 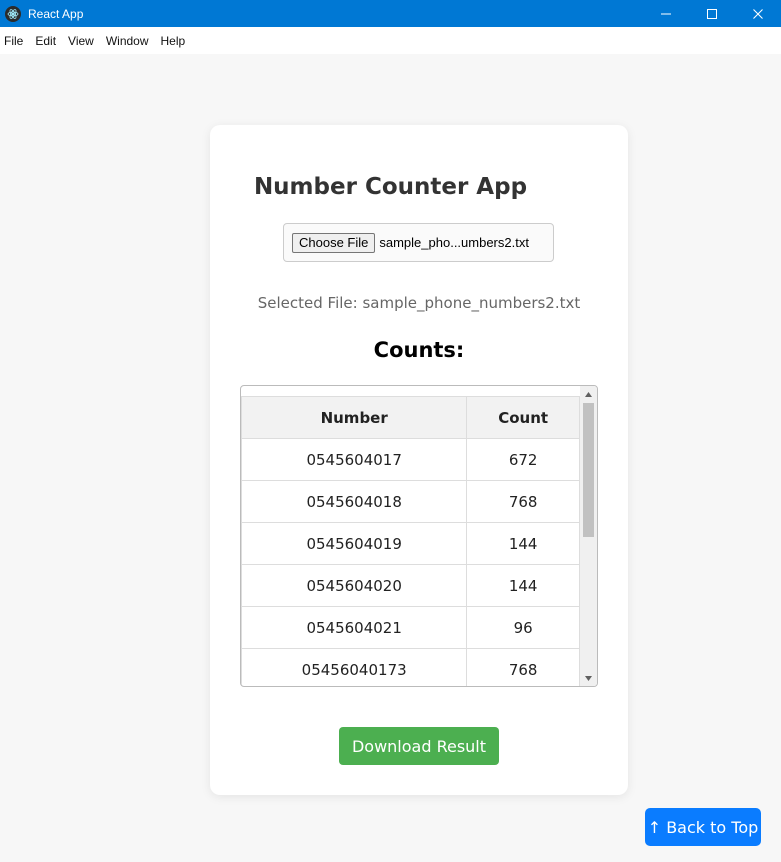 I want to click on menu-help: Help, so click(x=174, y=41).